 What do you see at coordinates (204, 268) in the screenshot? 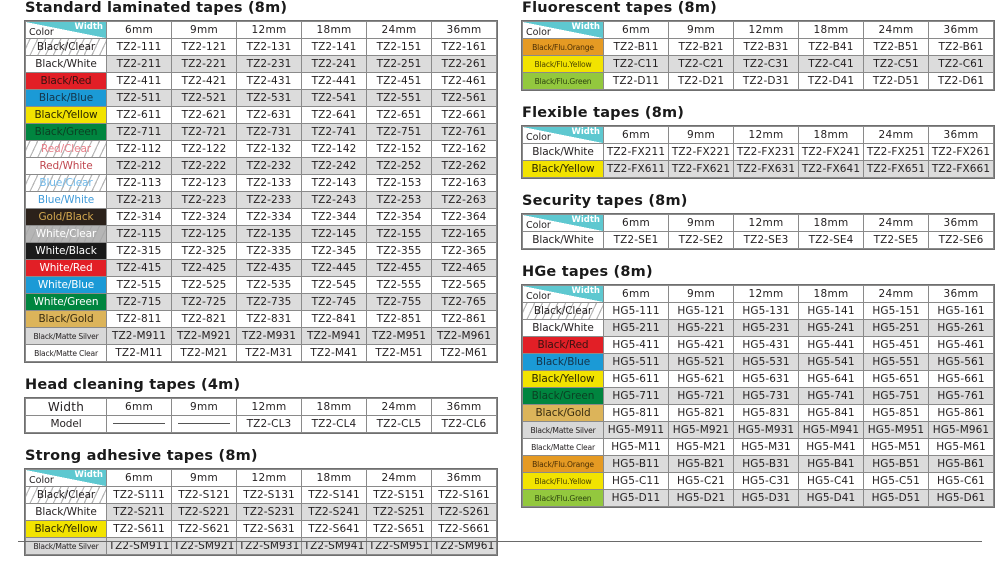
I see `model-cell: TZ2-425` at bounding box center [204, 268].